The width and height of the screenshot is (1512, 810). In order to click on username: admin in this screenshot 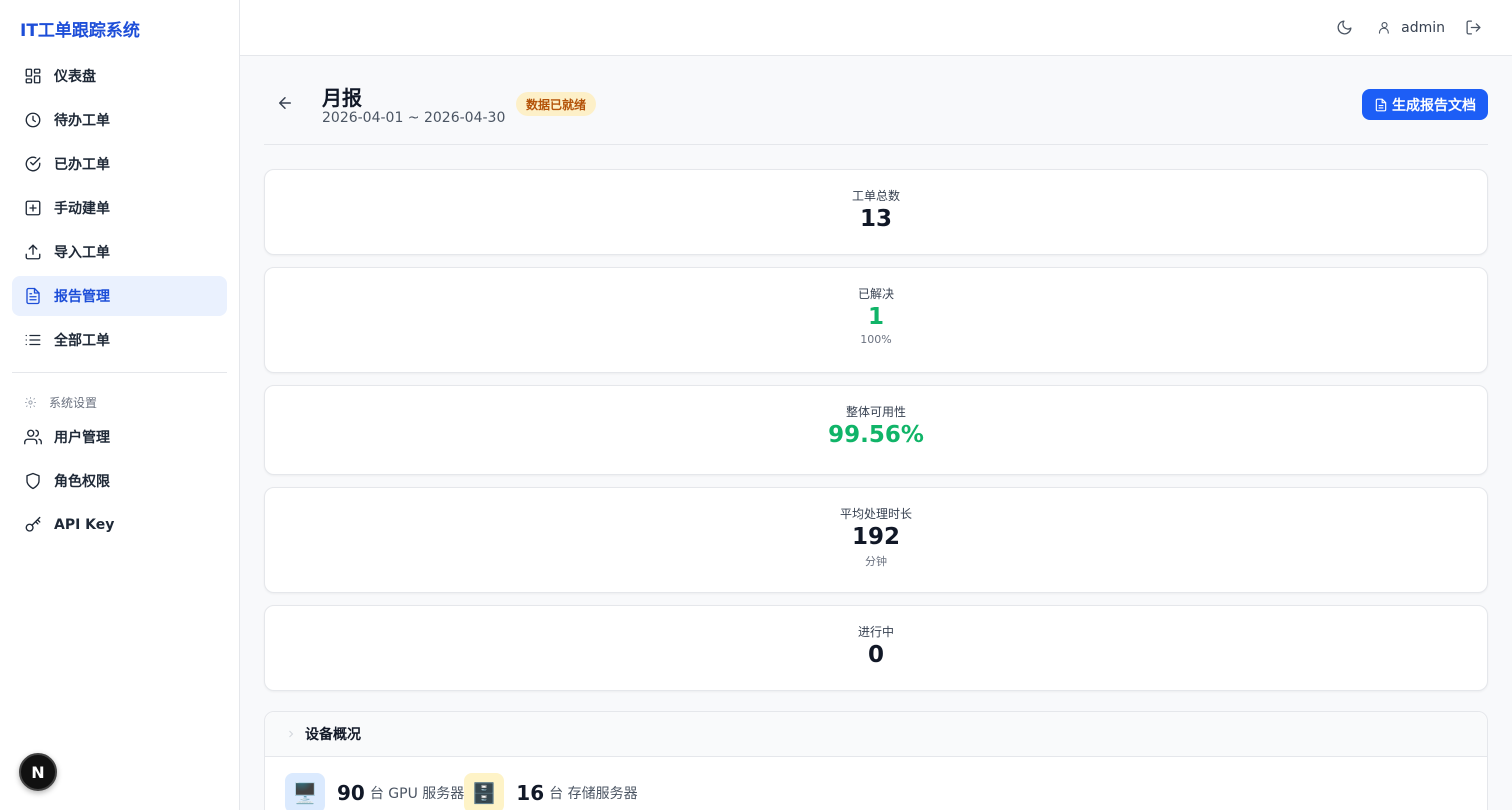, I will do `click(1423, 27)`.